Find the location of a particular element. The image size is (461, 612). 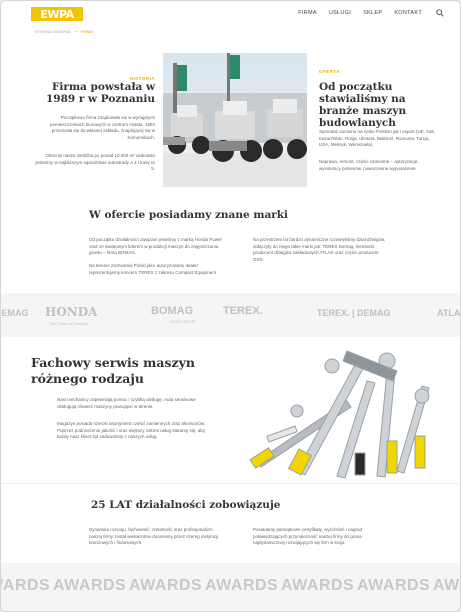

brand-logo-bomag: BOMAG is located at coordinates (172, 311).